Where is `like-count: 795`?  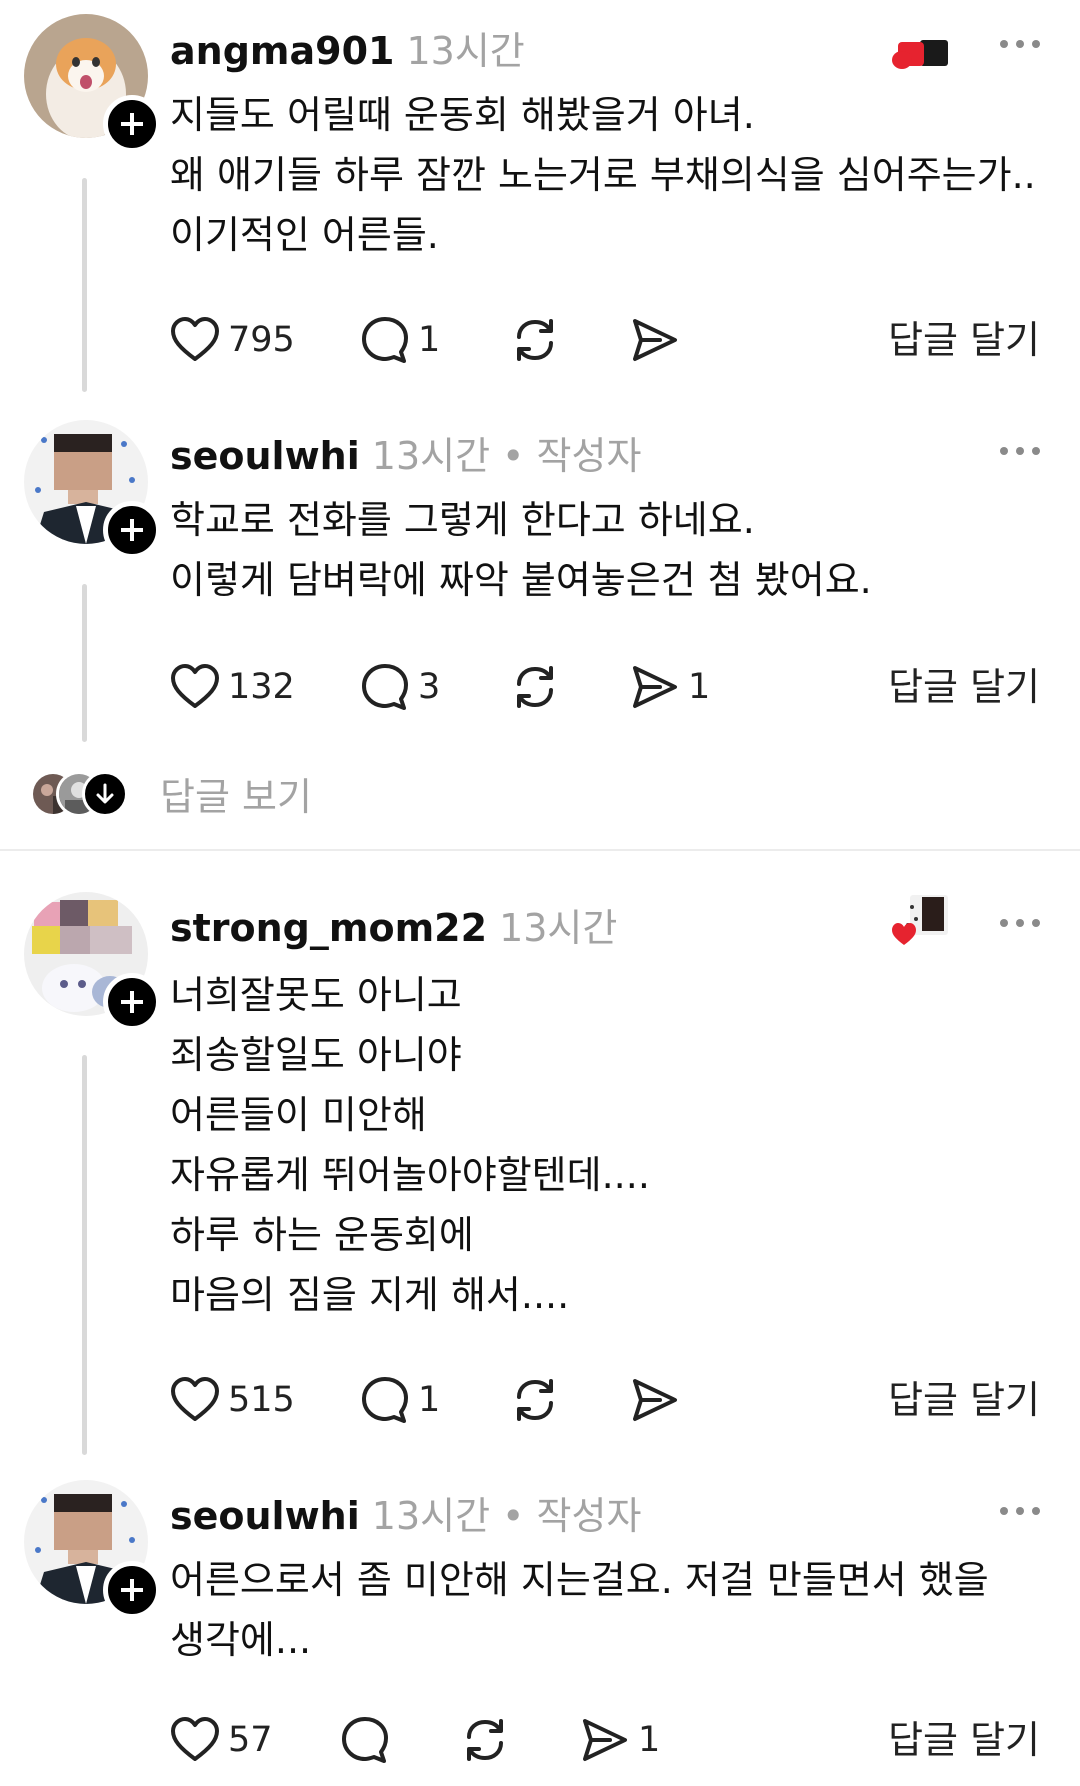 like-count: 795 is located at coordinates (261, 340).